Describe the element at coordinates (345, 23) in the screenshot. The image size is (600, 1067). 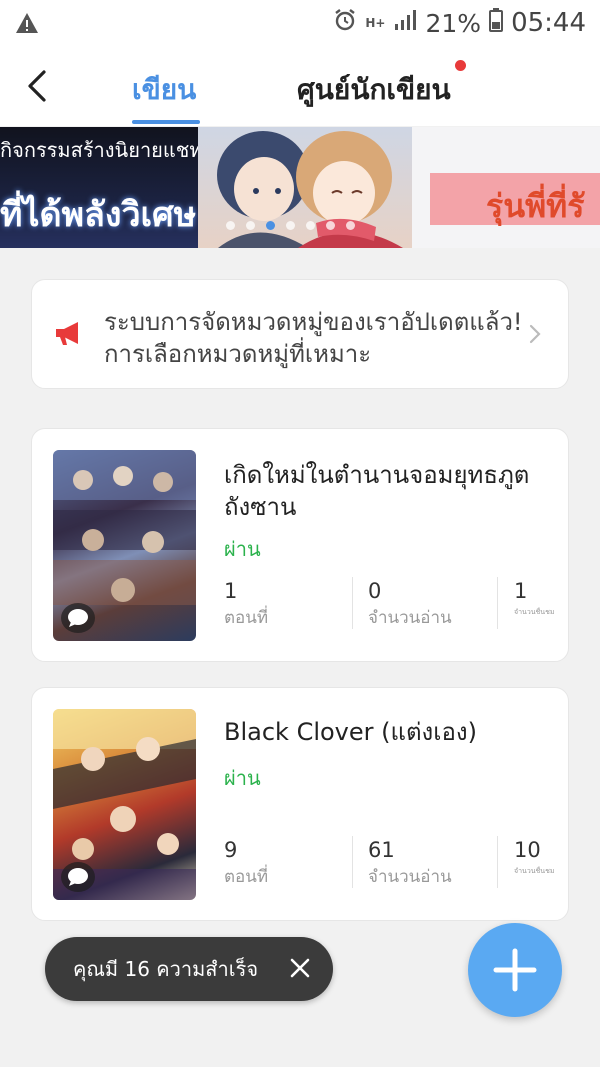
I see `alarm-icon` at that location.